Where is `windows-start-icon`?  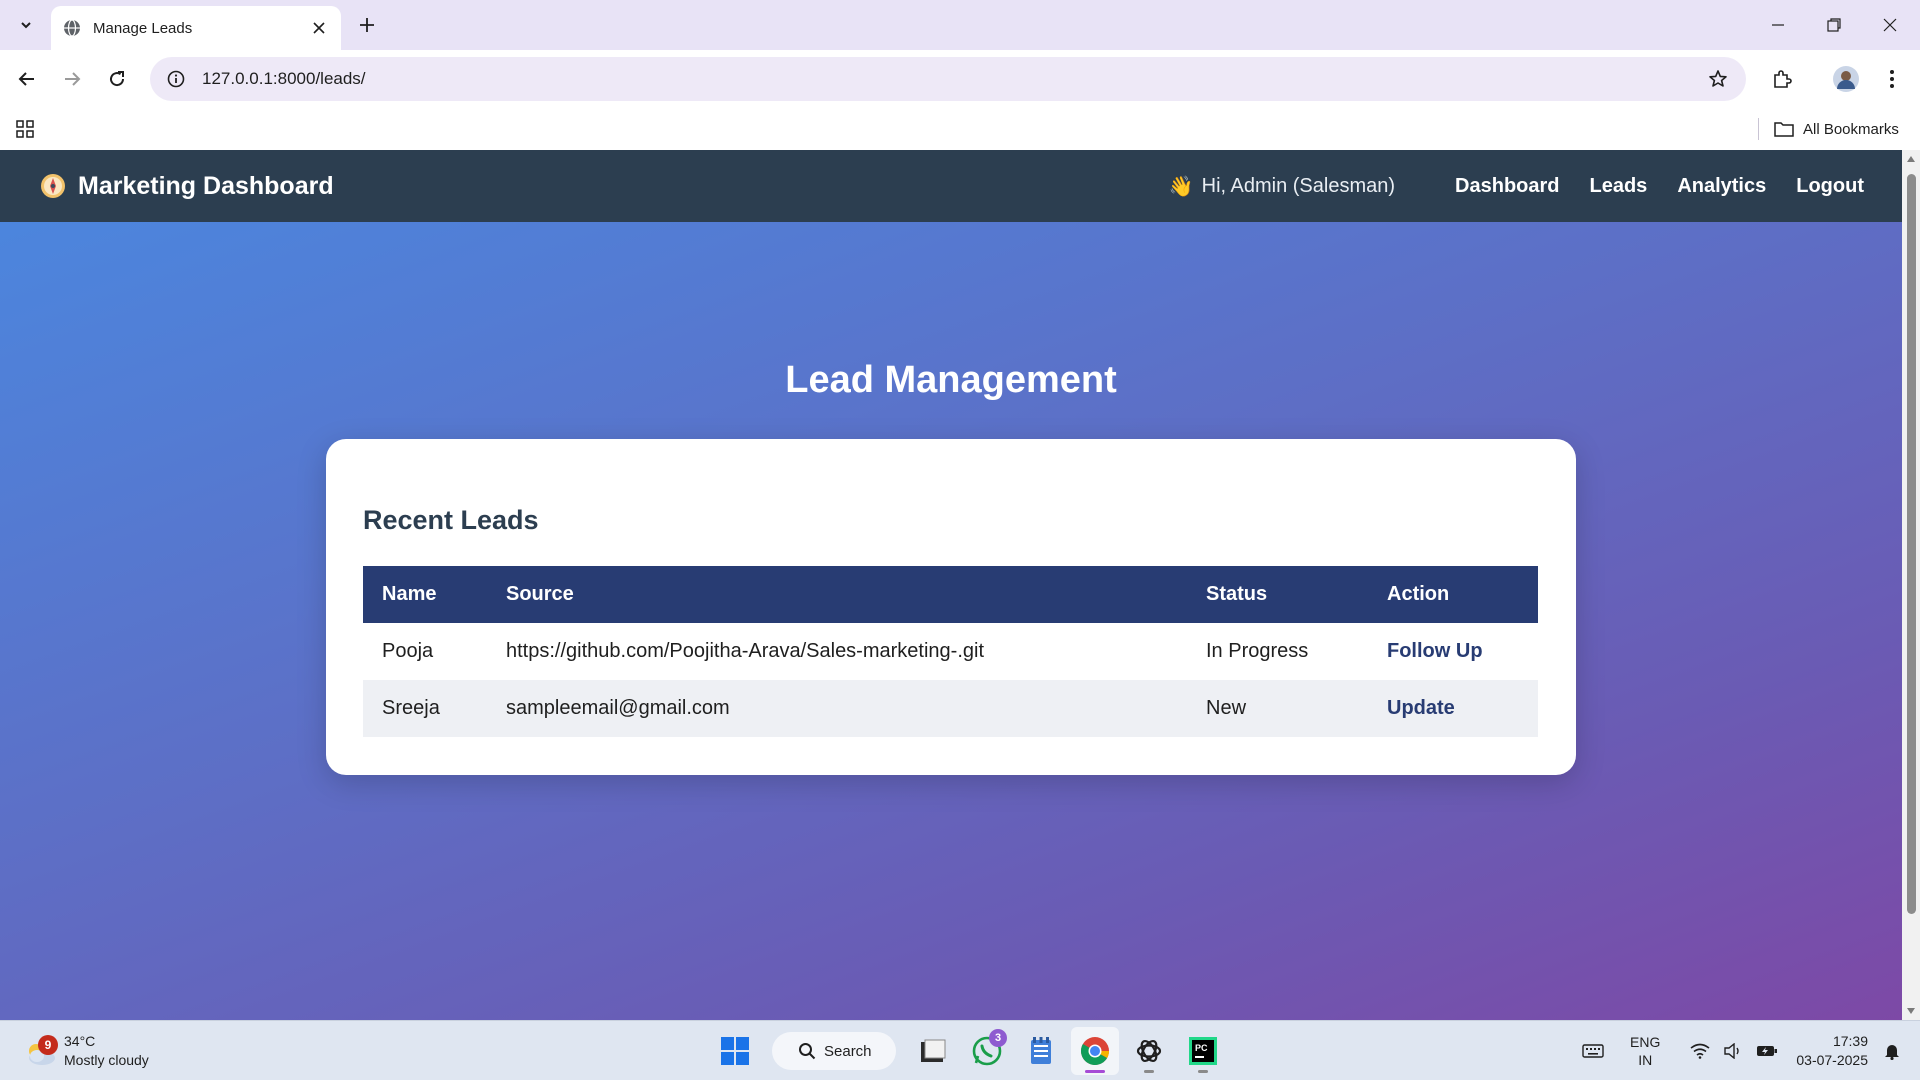
windows-start-icon is located at coordinates (735, 1051).